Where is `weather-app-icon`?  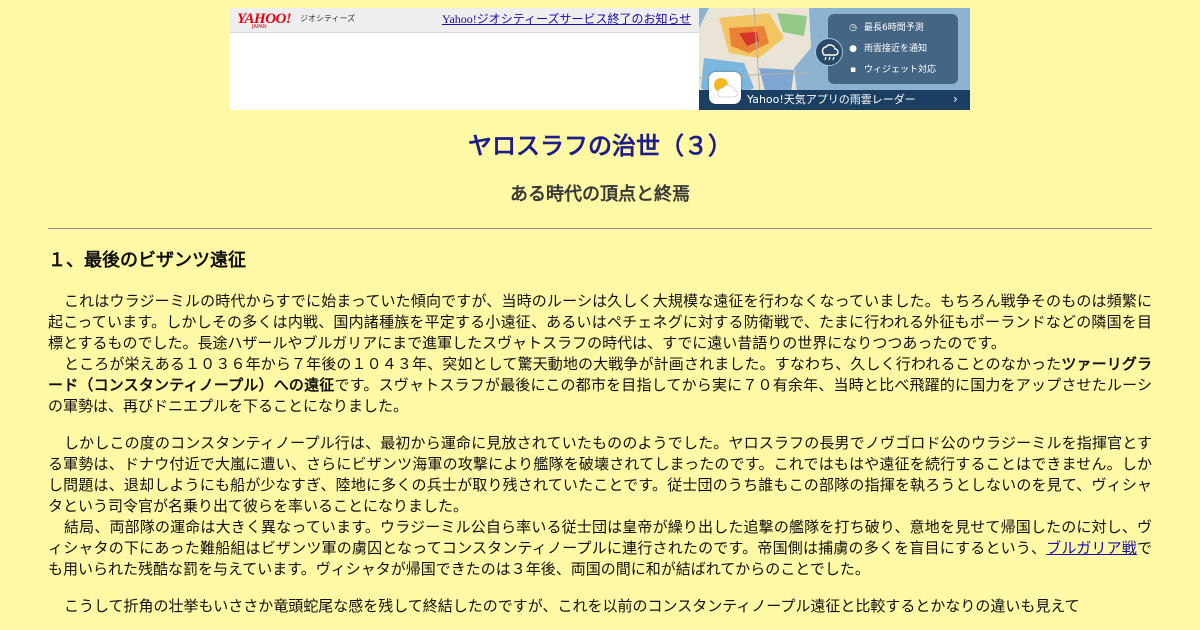
weather-app-icon is located at coordinates (725, 88).